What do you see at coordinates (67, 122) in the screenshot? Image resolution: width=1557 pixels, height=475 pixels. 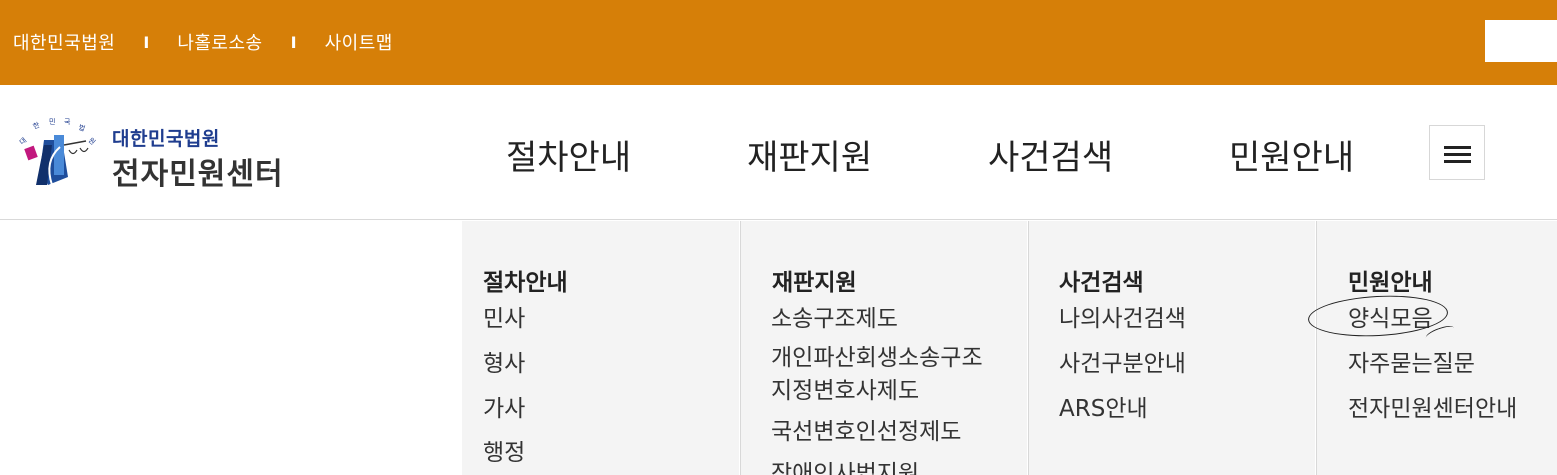 I see `svg-text: 국` at bounding box center [67, 122].